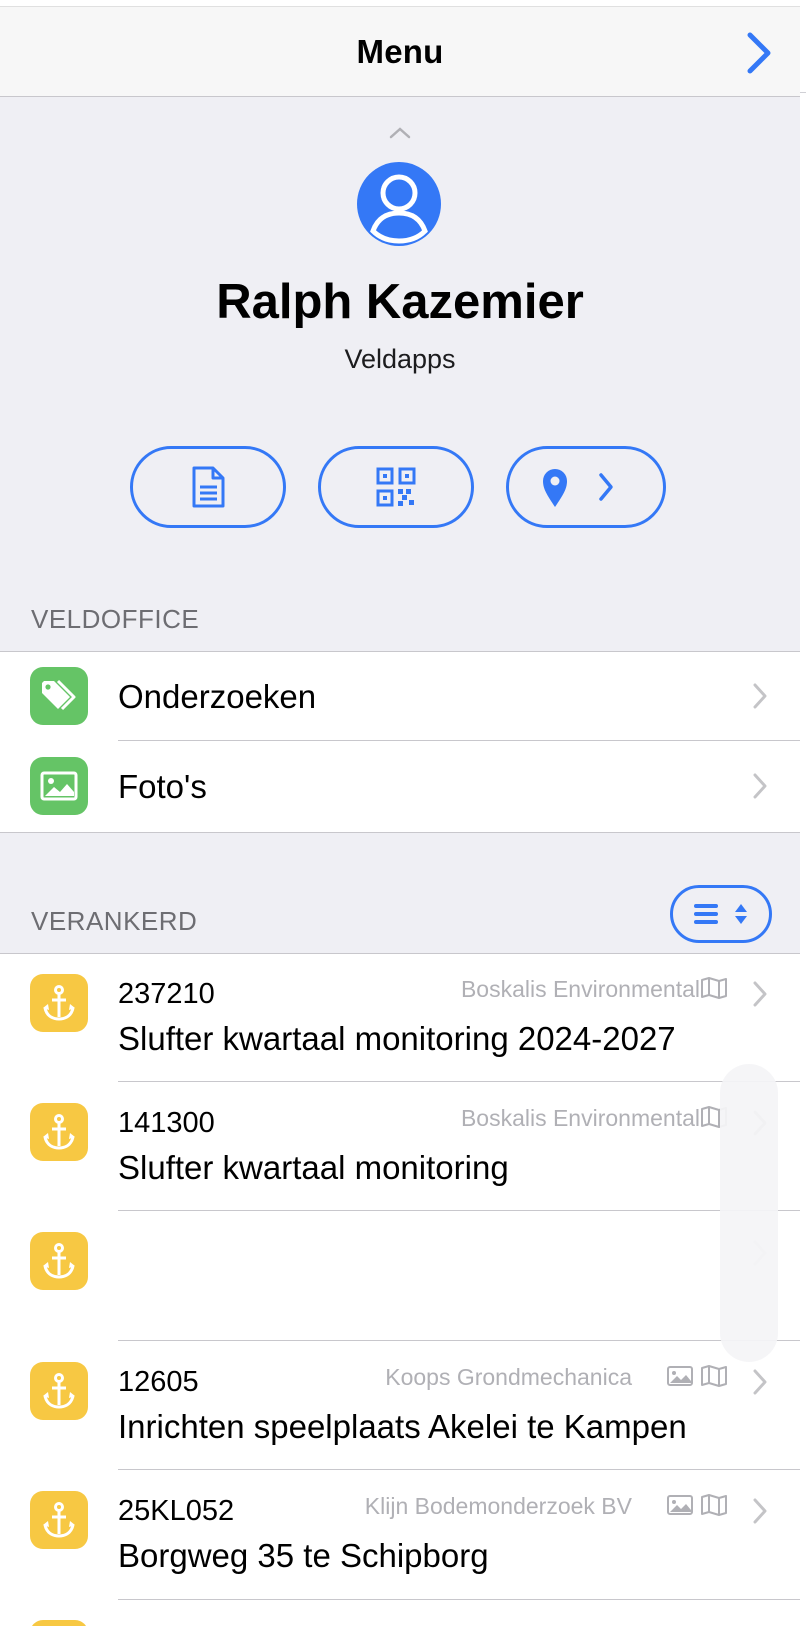 The height and width of the screenshot is (1626, 806). What do you see at coordinates (313, 1167) in the screenshot?
I see `project-title: Slufter kwartaal monitoring` at bounding box center [313, 1167].